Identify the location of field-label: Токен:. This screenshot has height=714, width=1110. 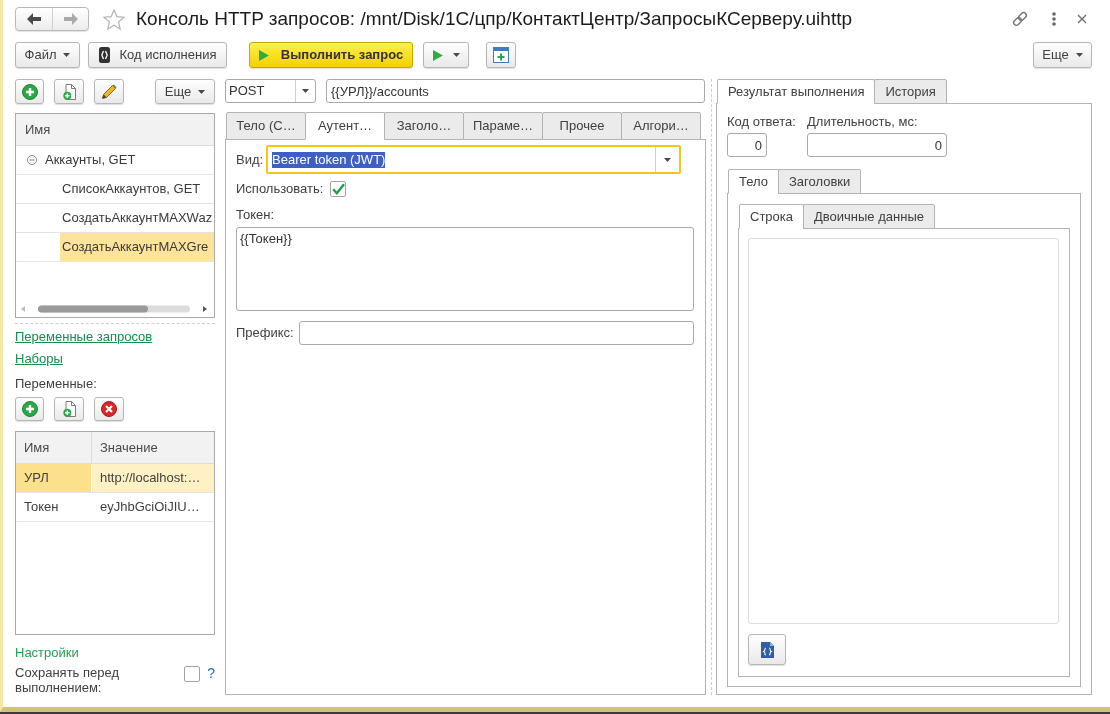
(255, 215).